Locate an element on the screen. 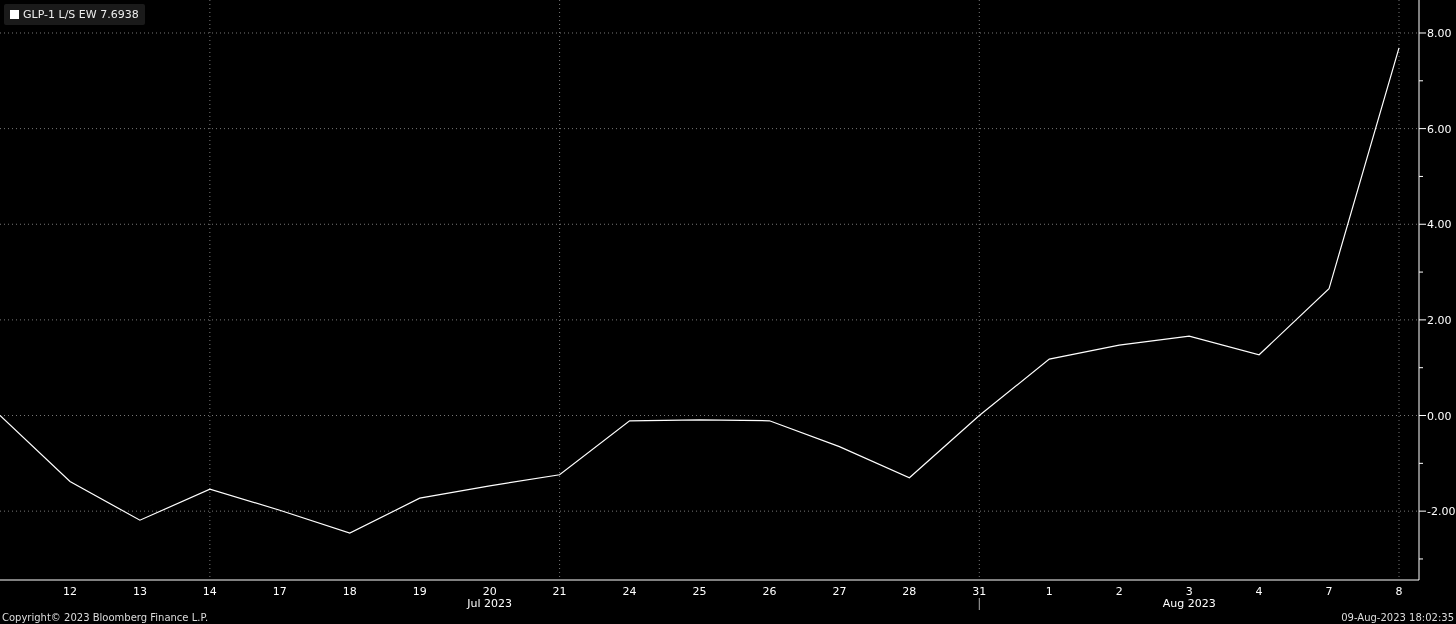 This screenshot has height=624, width=1456. axis-tick-label: 24 is located at coordinates (629, 591).